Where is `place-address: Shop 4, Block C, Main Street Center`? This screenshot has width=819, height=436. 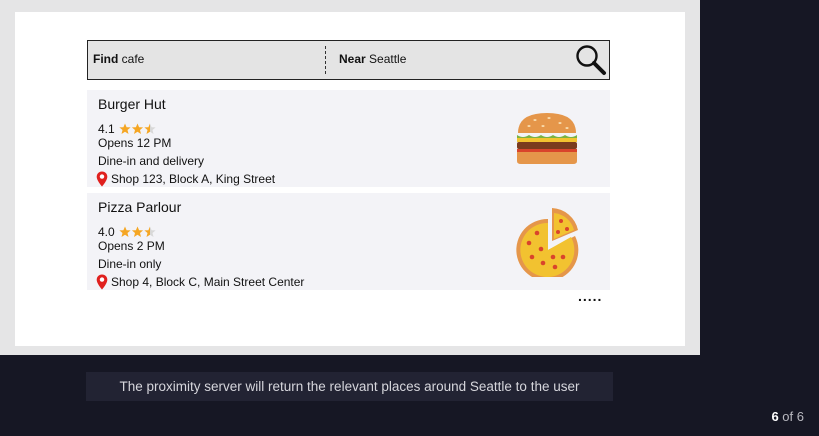
place-address: Shop 4, Block C, Main Street Center is located at coordinates (200, 282).